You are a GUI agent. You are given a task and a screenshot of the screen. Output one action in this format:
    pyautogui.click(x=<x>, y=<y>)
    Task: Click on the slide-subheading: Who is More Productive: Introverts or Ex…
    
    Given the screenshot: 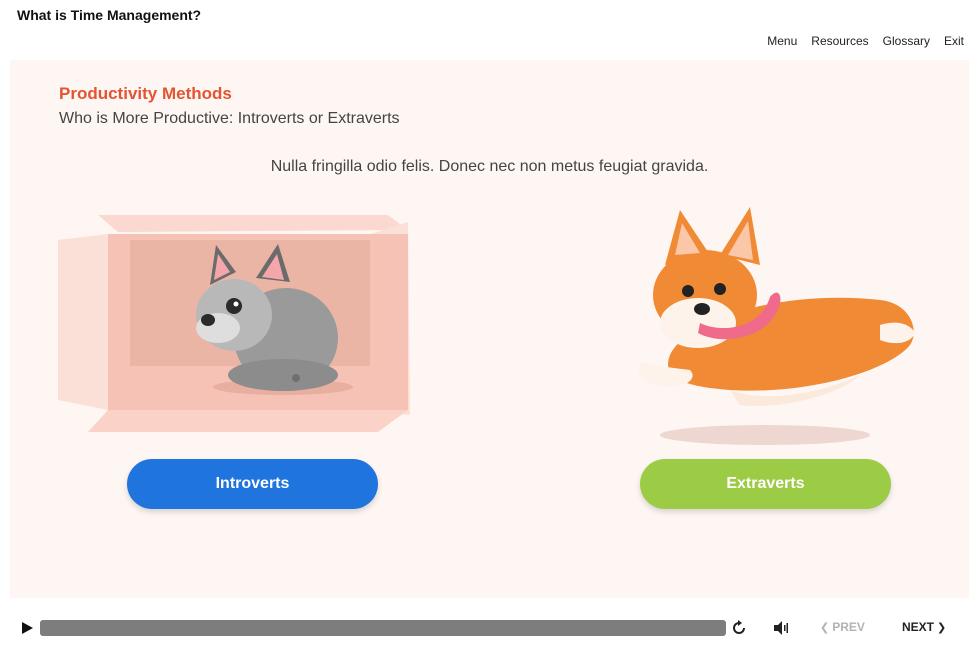 What is the action you would take?
    pyautogui.click(x=229, y=118)
    